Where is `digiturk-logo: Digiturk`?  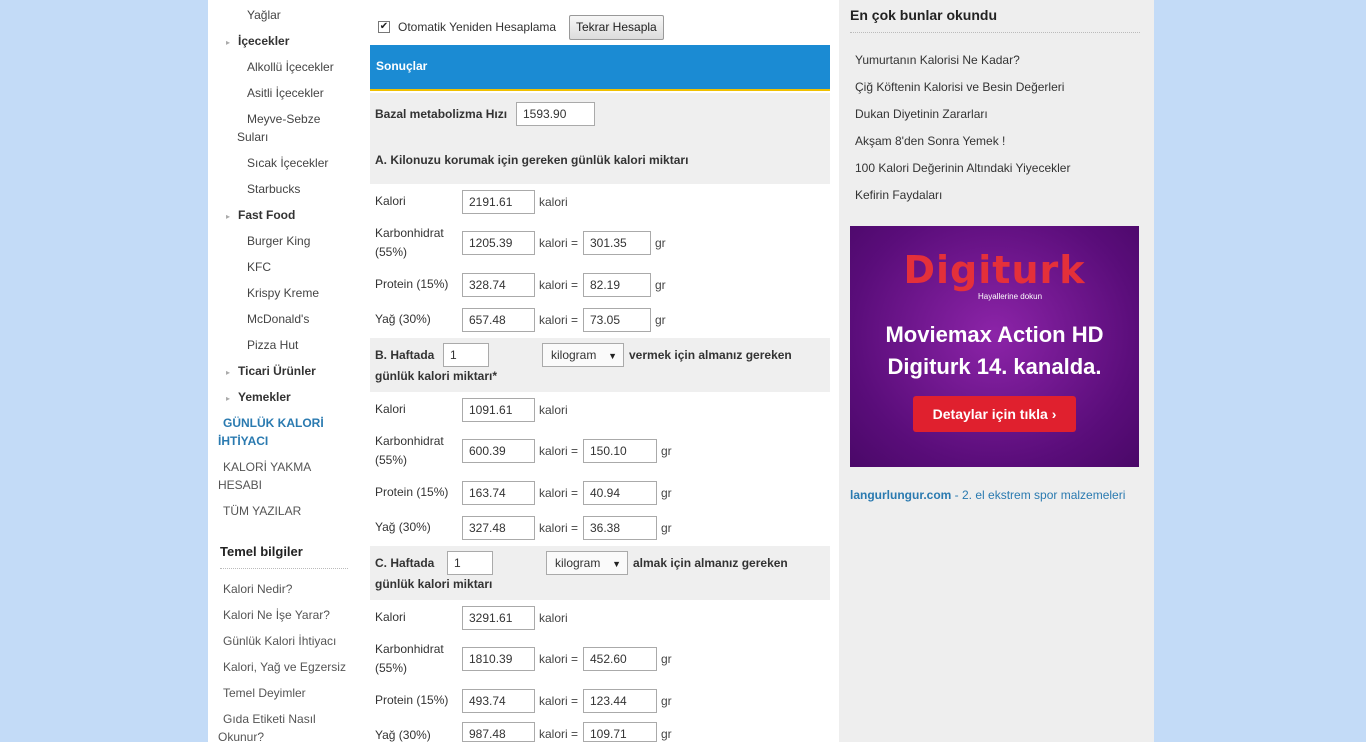
digiturk-logo: Digiturk is located at coordinates (994, 270).